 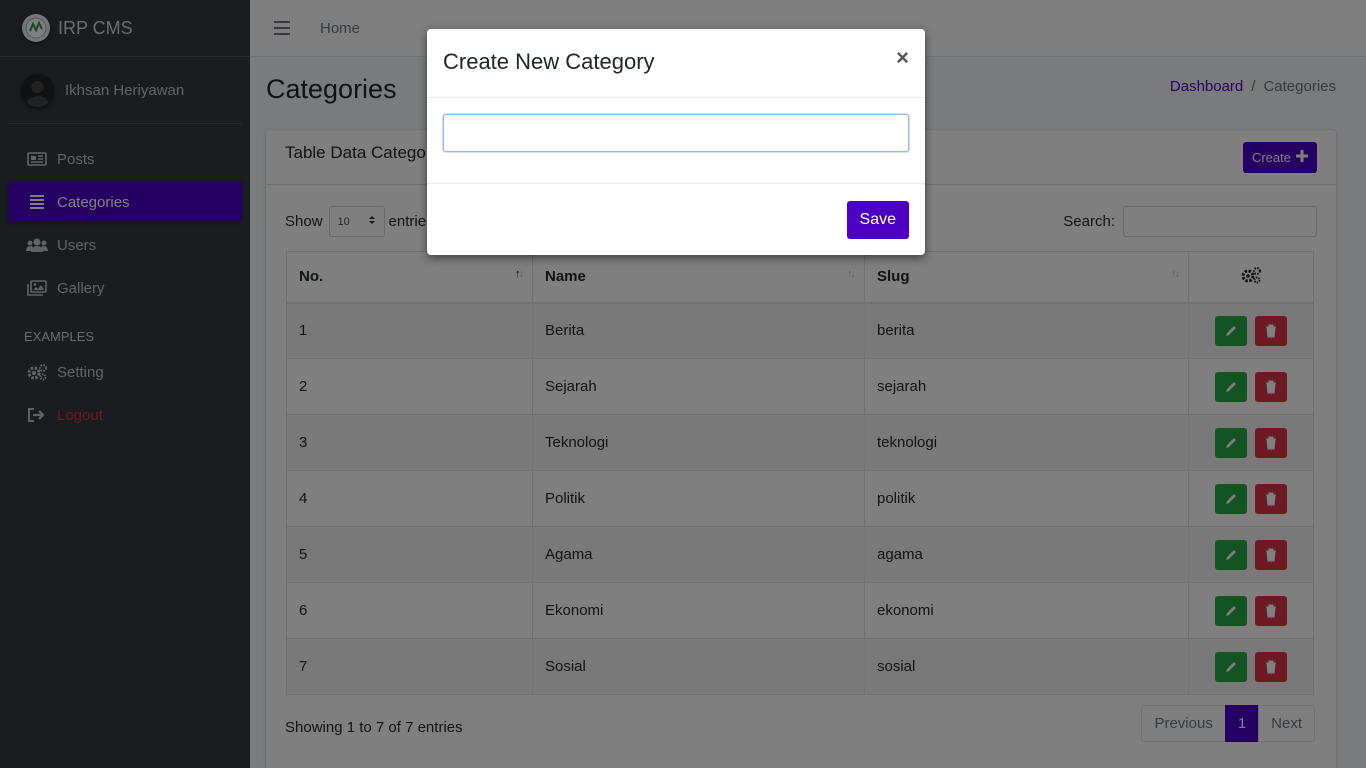 I want to click on modal-header: Create New Category ×, so click(x=676, y=63).